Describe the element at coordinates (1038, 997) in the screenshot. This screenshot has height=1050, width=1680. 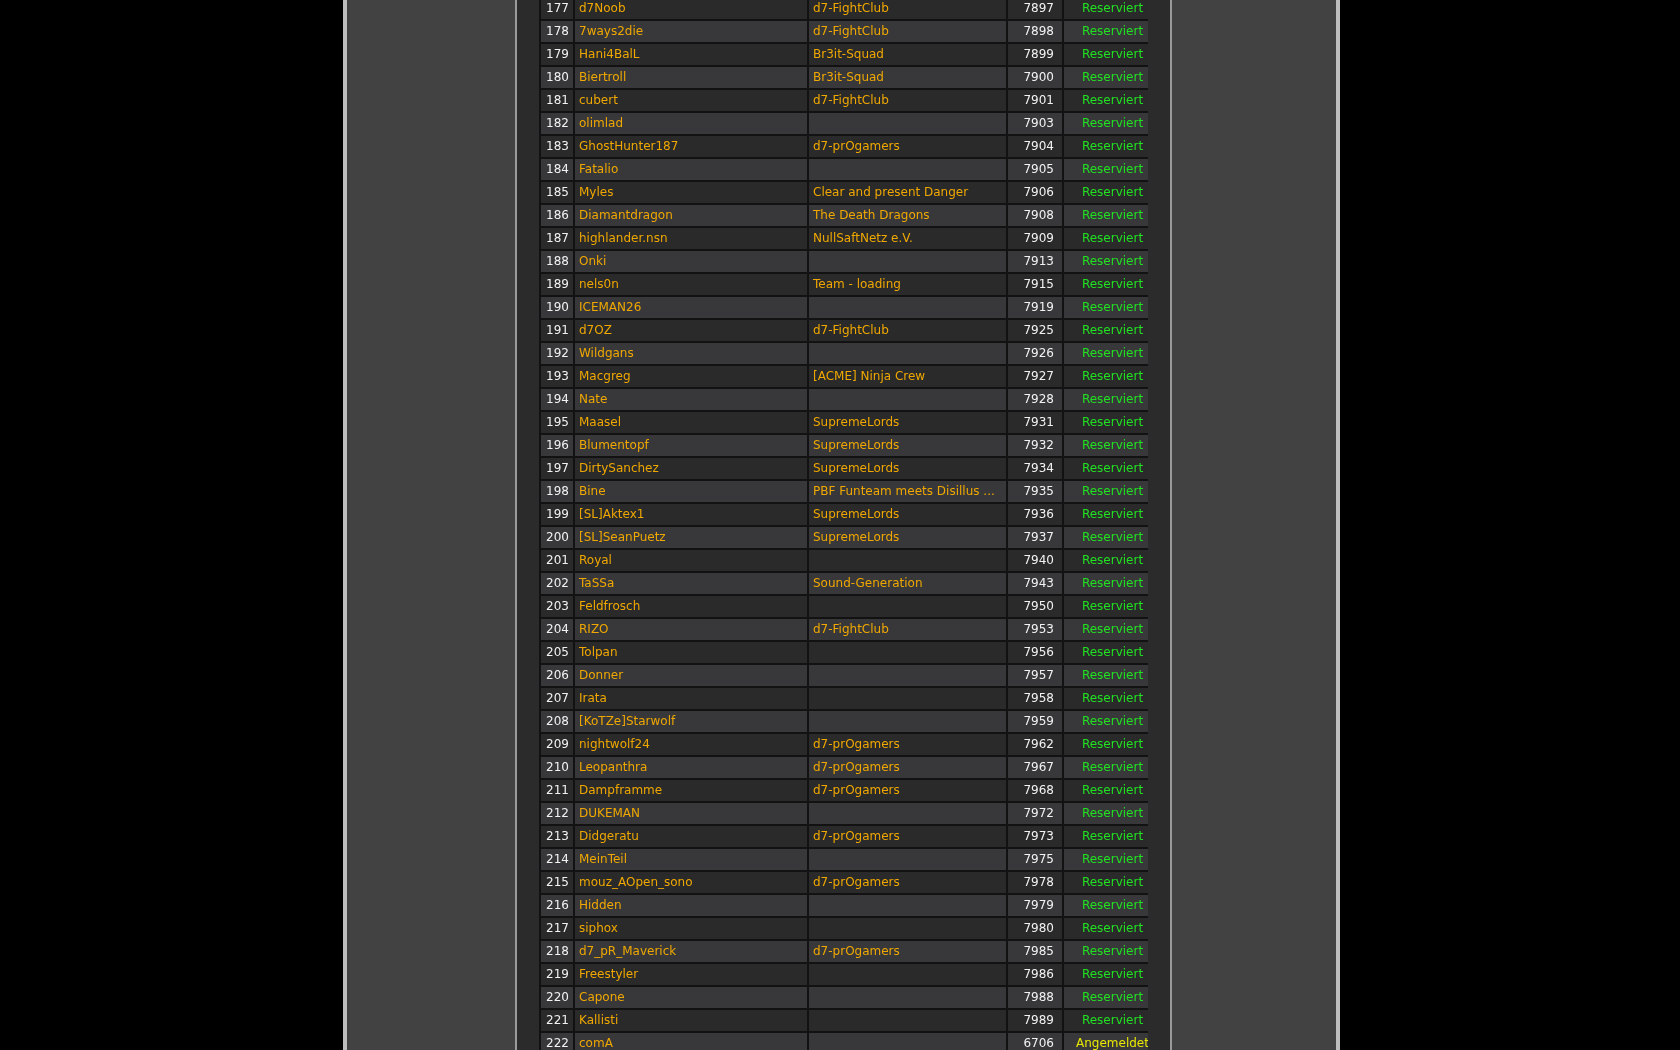
I see `seat-cell: 7988` at that location.